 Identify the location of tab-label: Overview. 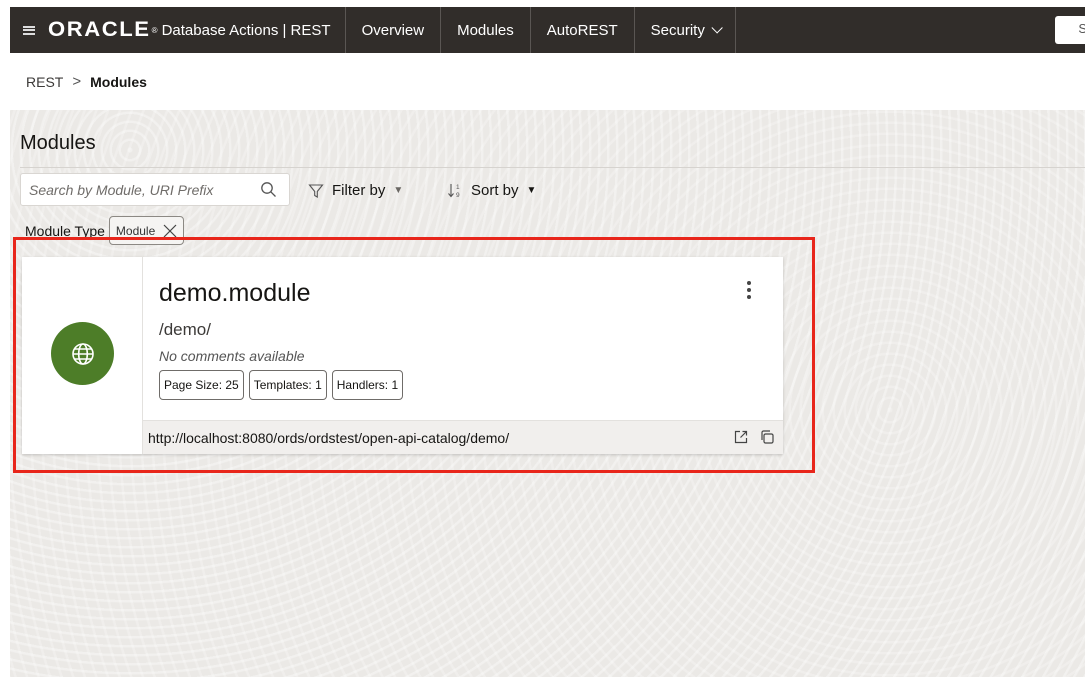
(393, 30).